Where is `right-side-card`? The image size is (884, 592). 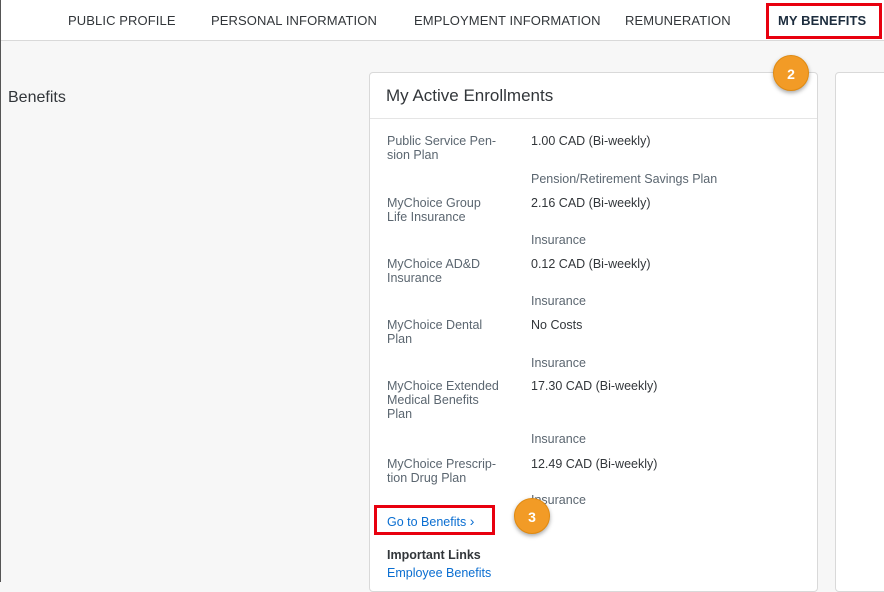
right-side-card is located at coordinates (859, 332).